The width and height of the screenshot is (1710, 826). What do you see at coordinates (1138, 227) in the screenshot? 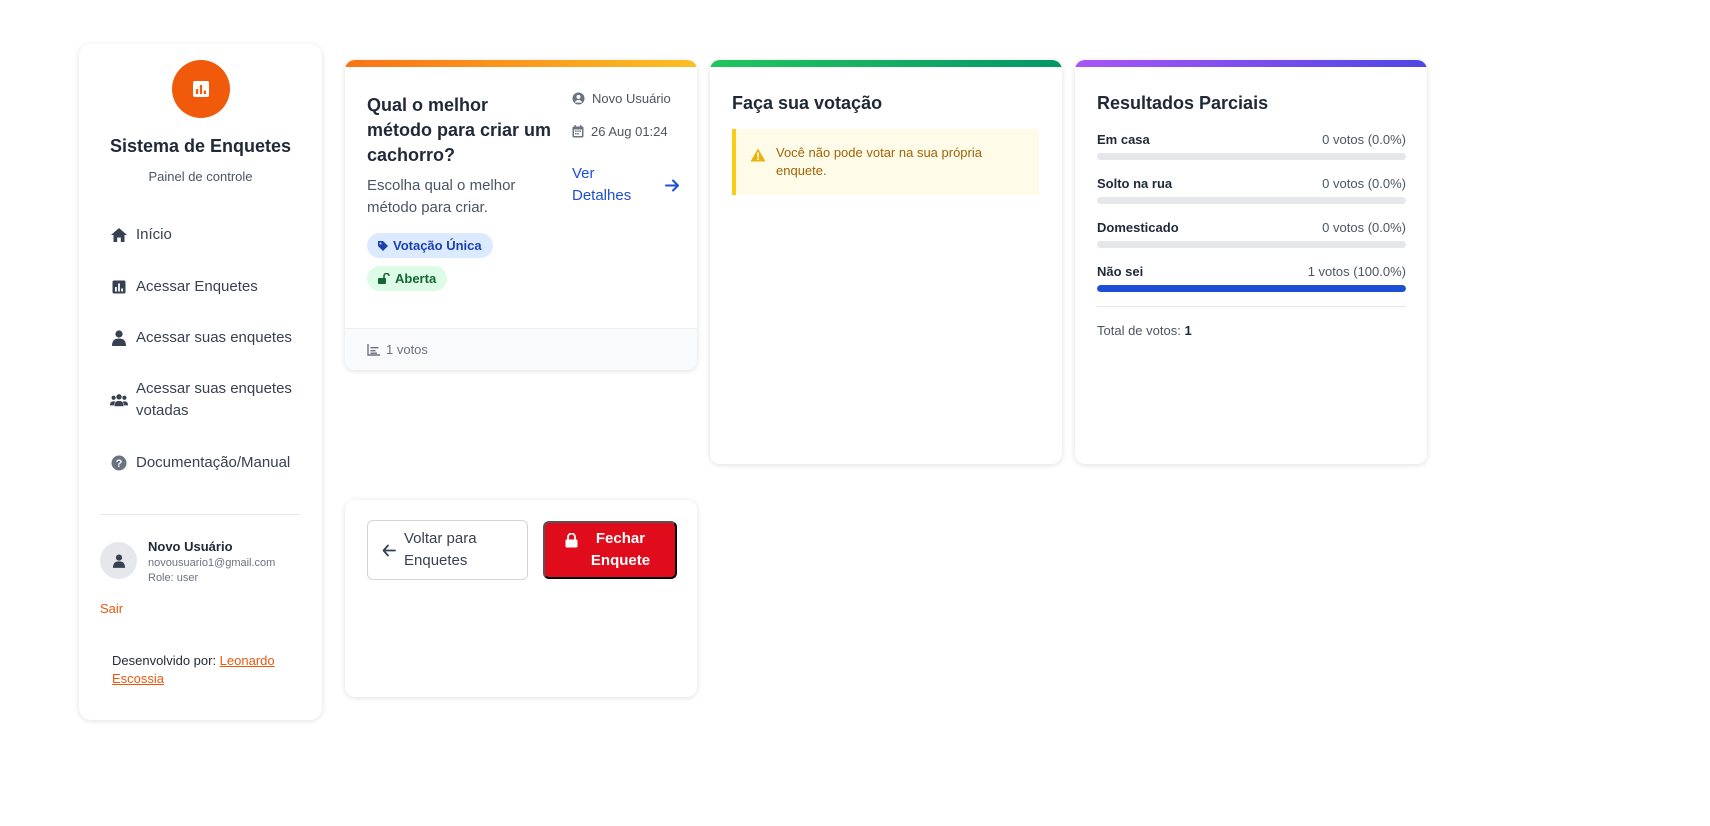
I see `result-option-label: Domesticado` at bounding box center [1138, 227].